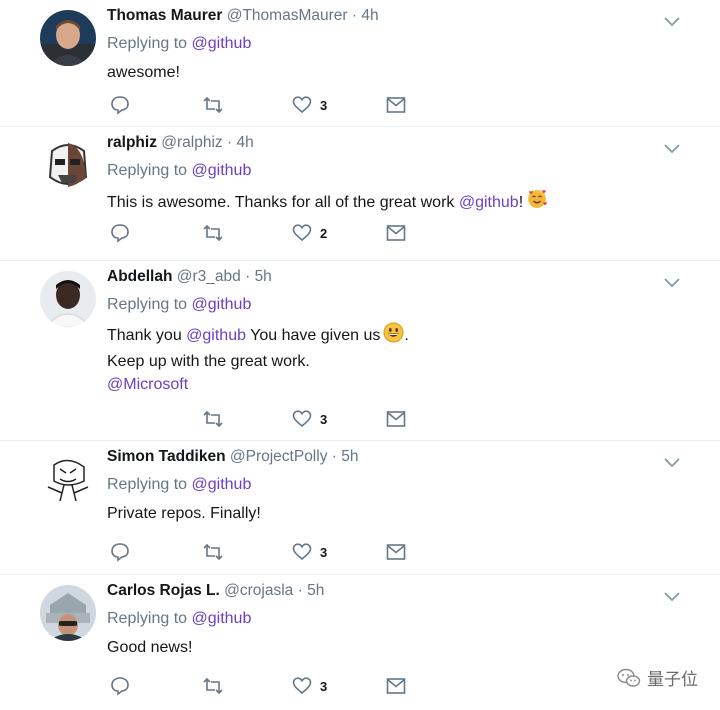 Image resolution: width=720 pixels, height=710 pixels. I want to click on author-handle: @ProjectPolly, so click(279, 456).